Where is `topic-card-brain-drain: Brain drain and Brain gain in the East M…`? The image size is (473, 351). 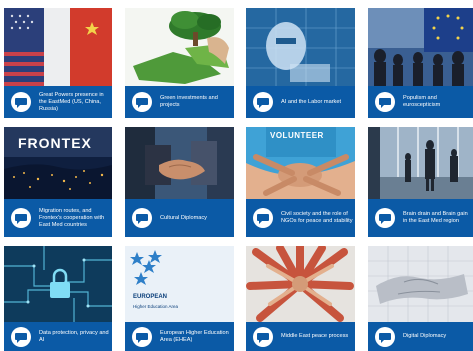 topic-card-brain-drain: Brain drain and Brain gain in the East M… is located at coordinates (420, 182).